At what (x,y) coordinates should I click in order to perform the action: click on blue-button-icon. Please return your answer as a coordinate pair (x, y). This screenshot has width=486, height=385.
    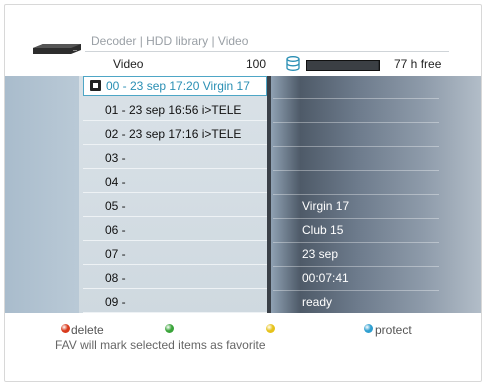
    Looking at the image, I should click on (368, 328).